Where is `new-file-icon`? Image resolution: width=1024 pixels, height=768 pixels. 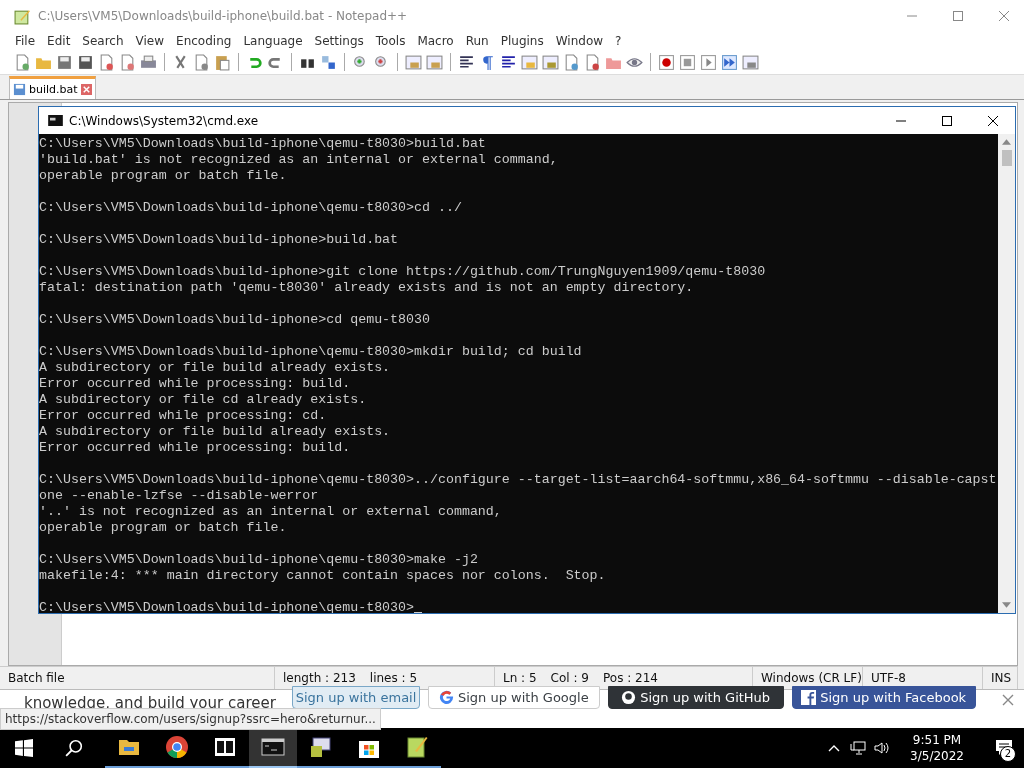 new-file-icon is located at coordinates (22, 62).